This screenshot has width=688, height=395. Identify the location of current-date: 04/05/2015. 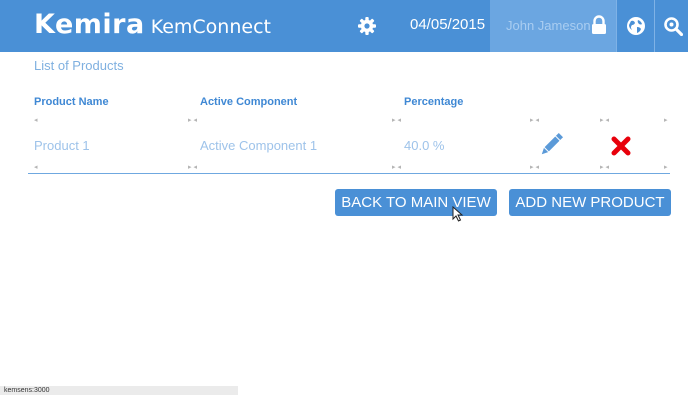
(448, 24).